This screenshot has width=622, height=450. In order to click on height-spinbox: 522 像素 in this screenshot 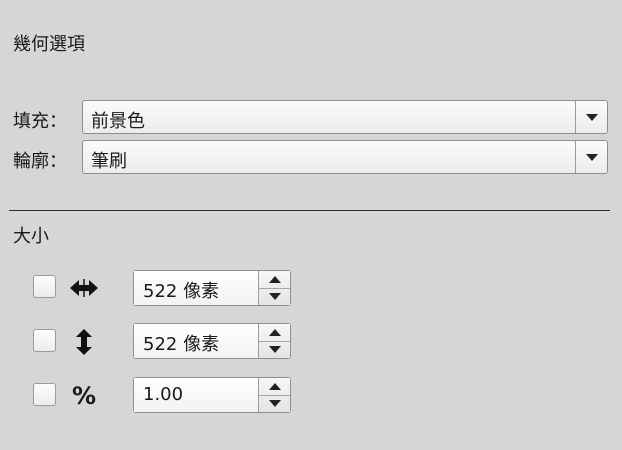, I will do `click(212, 341)`.